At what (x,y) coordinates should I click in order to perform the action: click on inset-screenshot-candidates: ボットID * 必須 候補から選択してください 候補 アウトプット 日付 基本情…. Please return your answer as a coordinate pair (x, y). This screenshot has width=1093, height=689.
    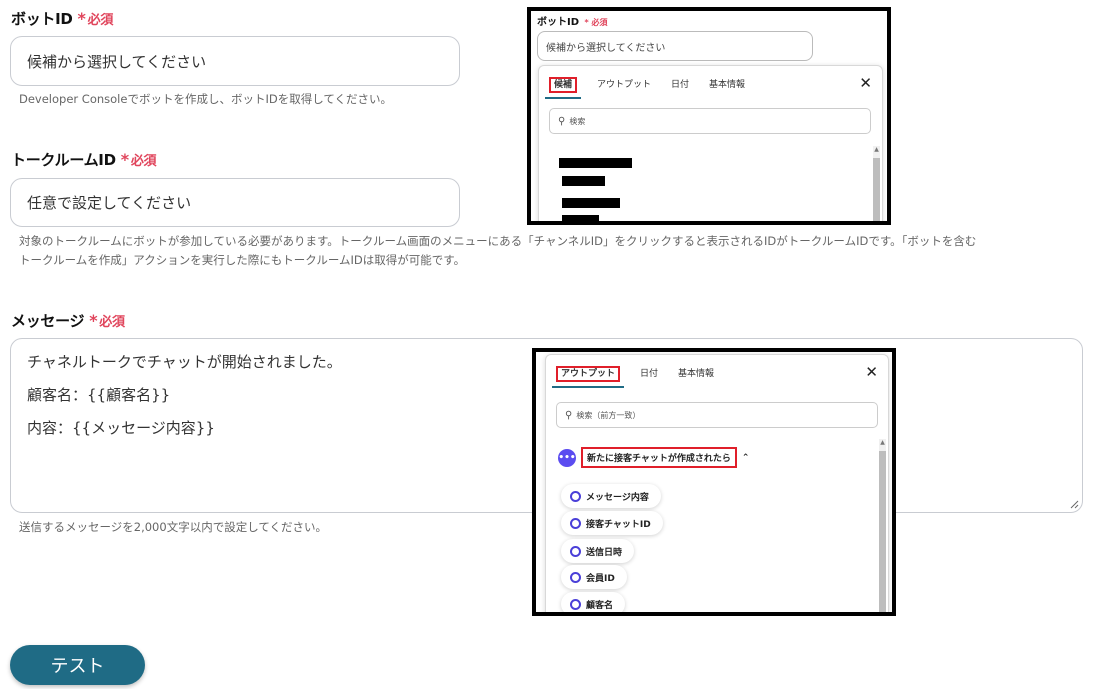
    Looking at the image, I should click on (709, 116).